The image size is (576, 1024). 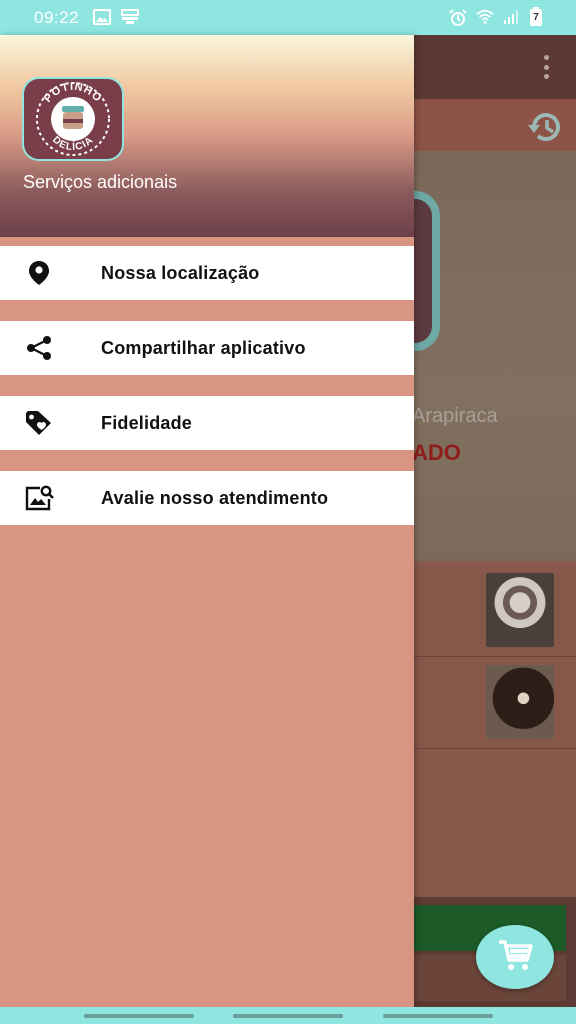 What do you see at coordinates (203, 347) in the screenshot?
I see `menu-item-label: Compartilhar aplicativo` at bounding box center [203, 347].